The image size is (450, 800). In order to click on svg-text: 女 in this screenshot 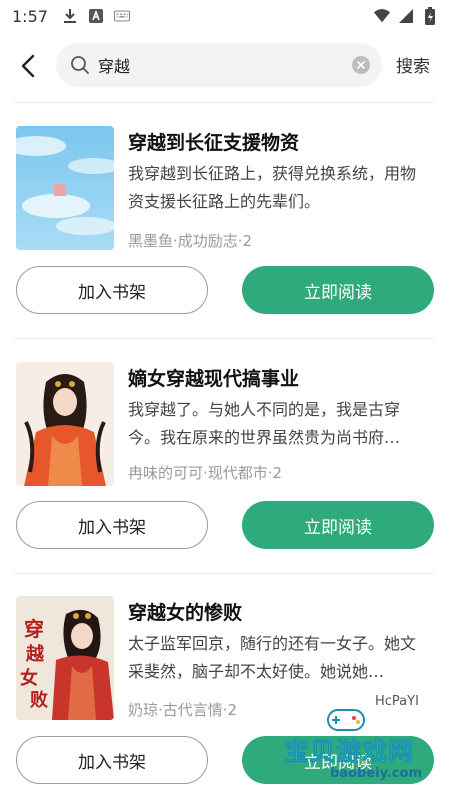, I will do `click(29, 678)`.